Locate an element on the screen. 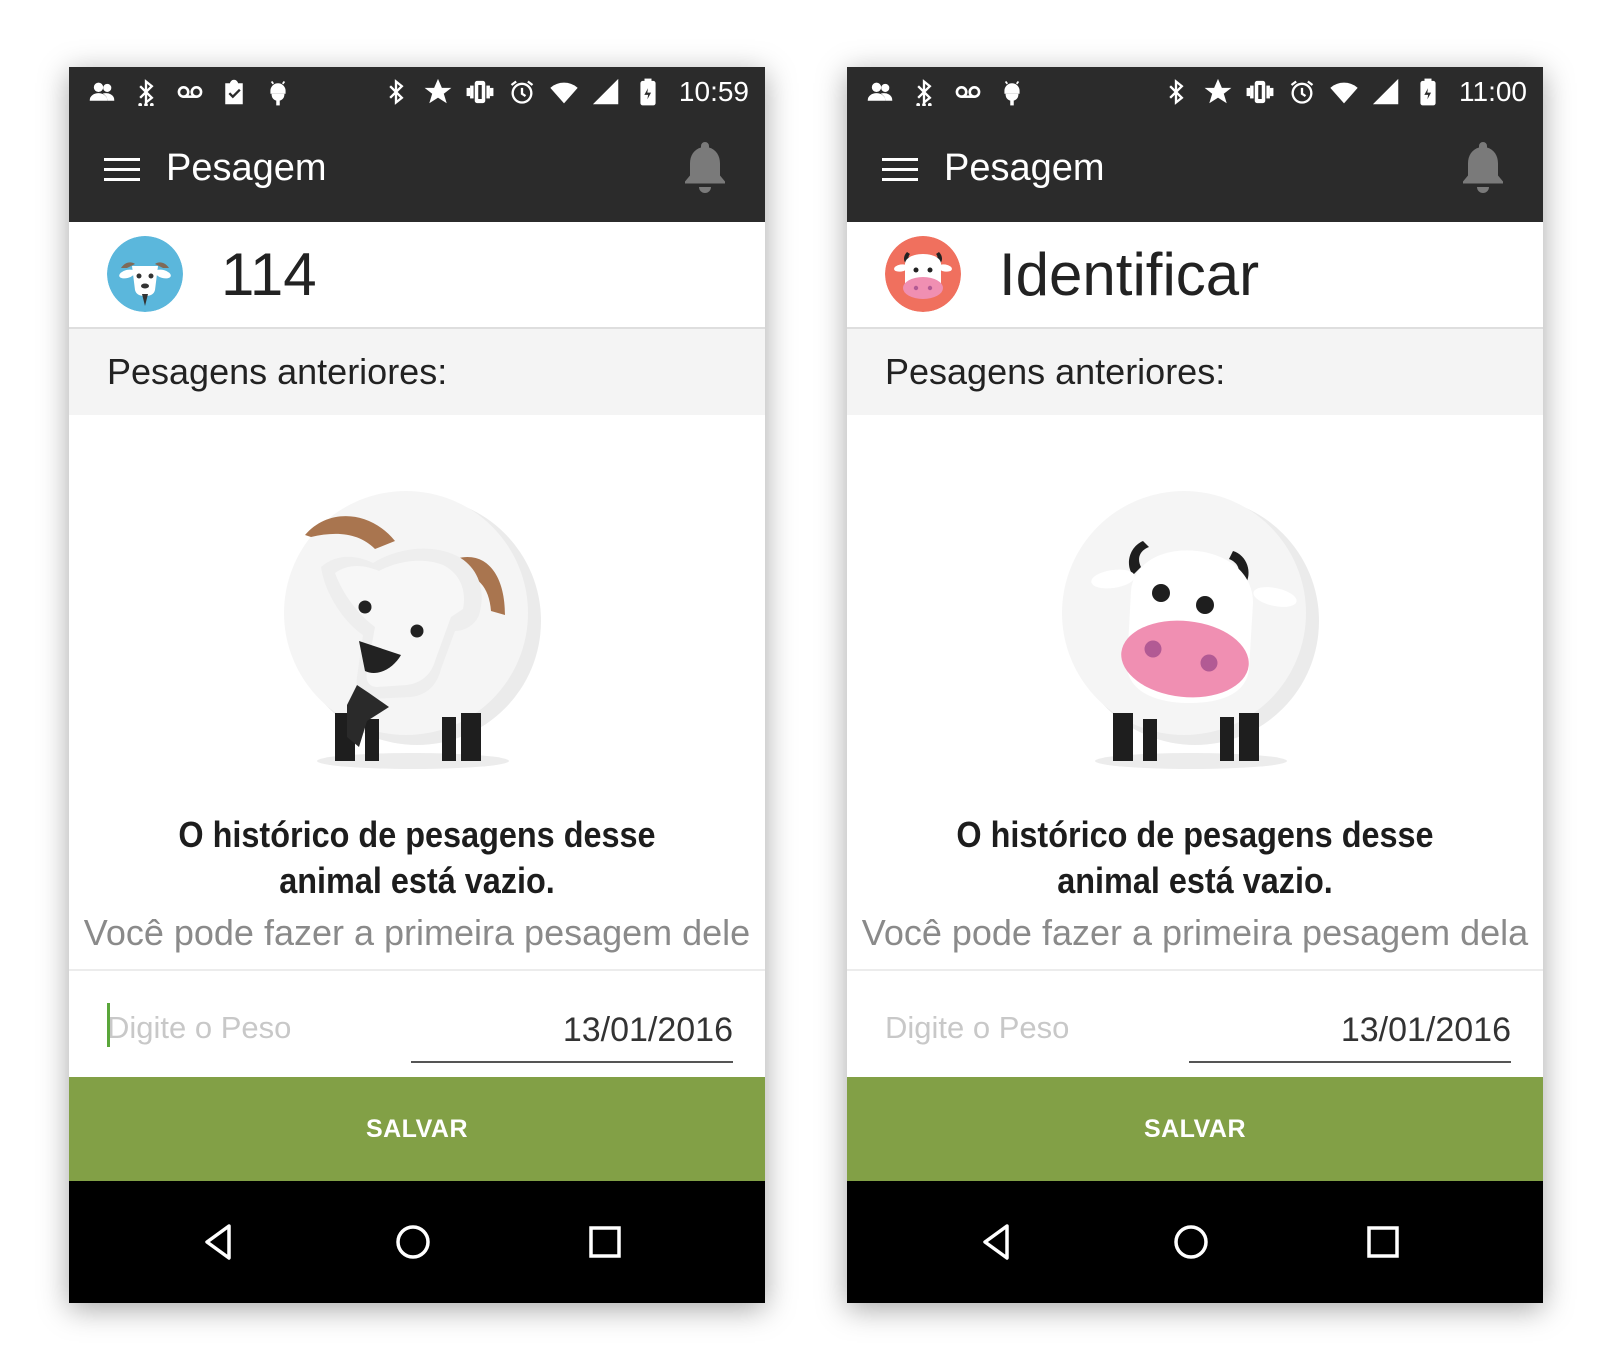 The width and height of the screenshot is (1600, 1365). status-bar: 10:59 is located at coordinates (417, 92).